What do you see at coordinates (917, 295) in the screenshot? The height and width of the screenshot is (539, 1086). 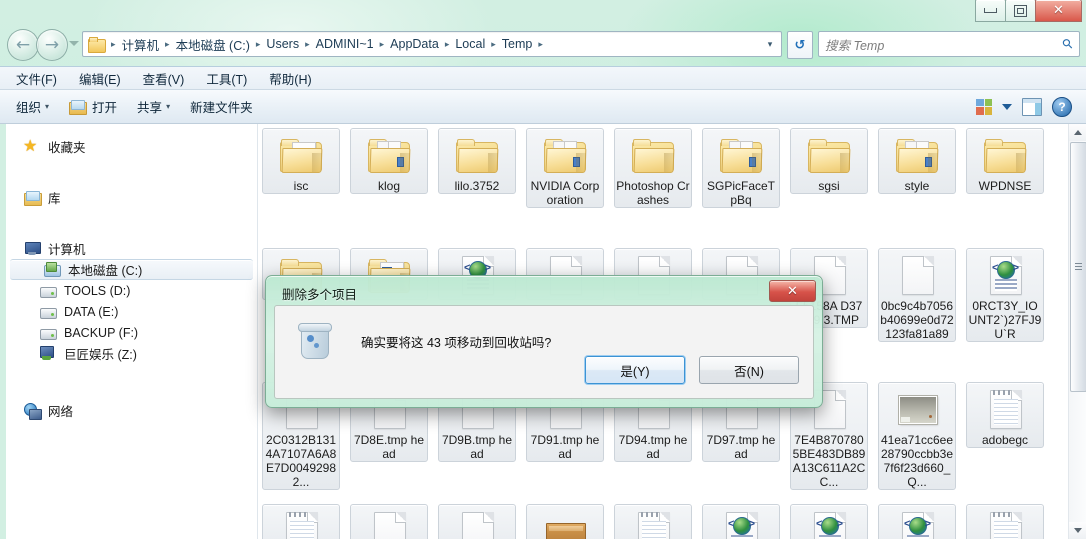 I see `file-item: 0bc9c4b7056b40699e0d72123fa81a89` at bounding box center [917, 295].